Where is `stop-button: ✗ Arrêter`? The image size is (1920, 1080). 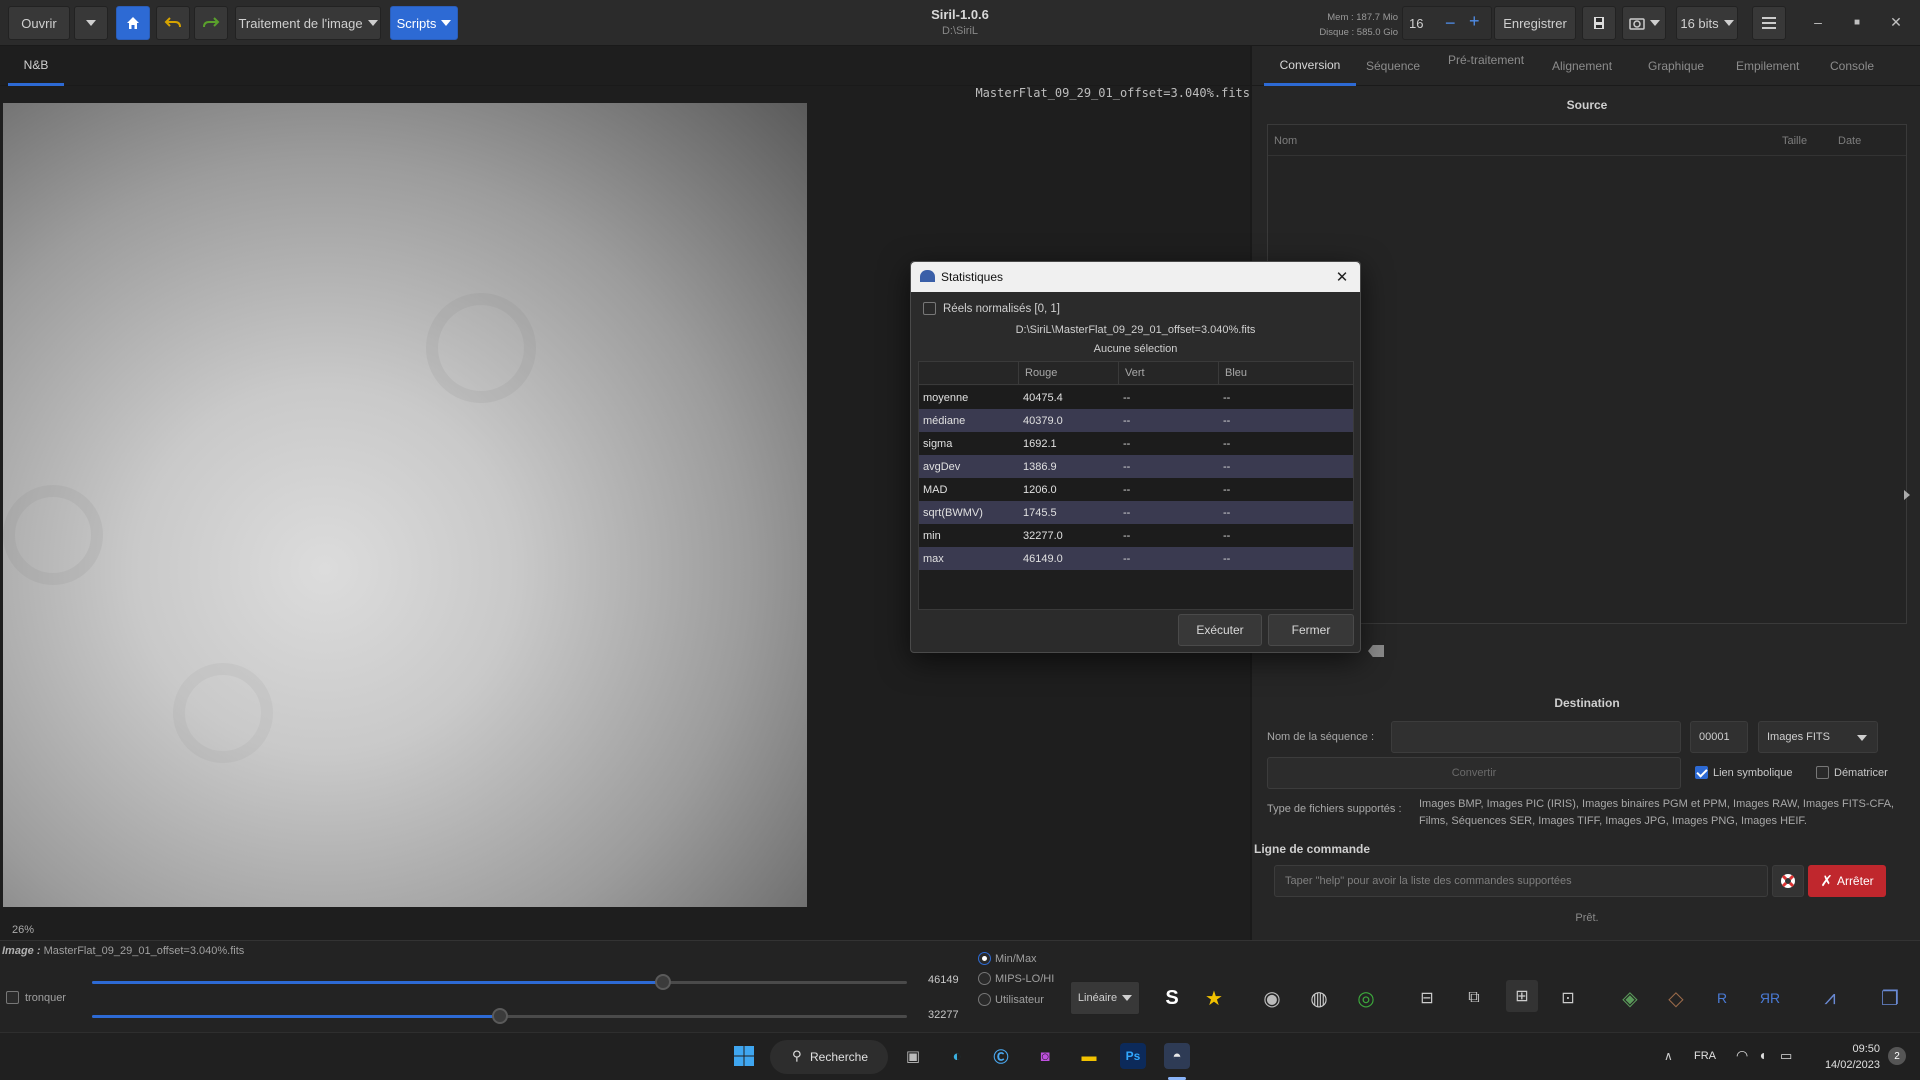
stop-button: ✗ Arrêter is located at coordinates (1847, 881).